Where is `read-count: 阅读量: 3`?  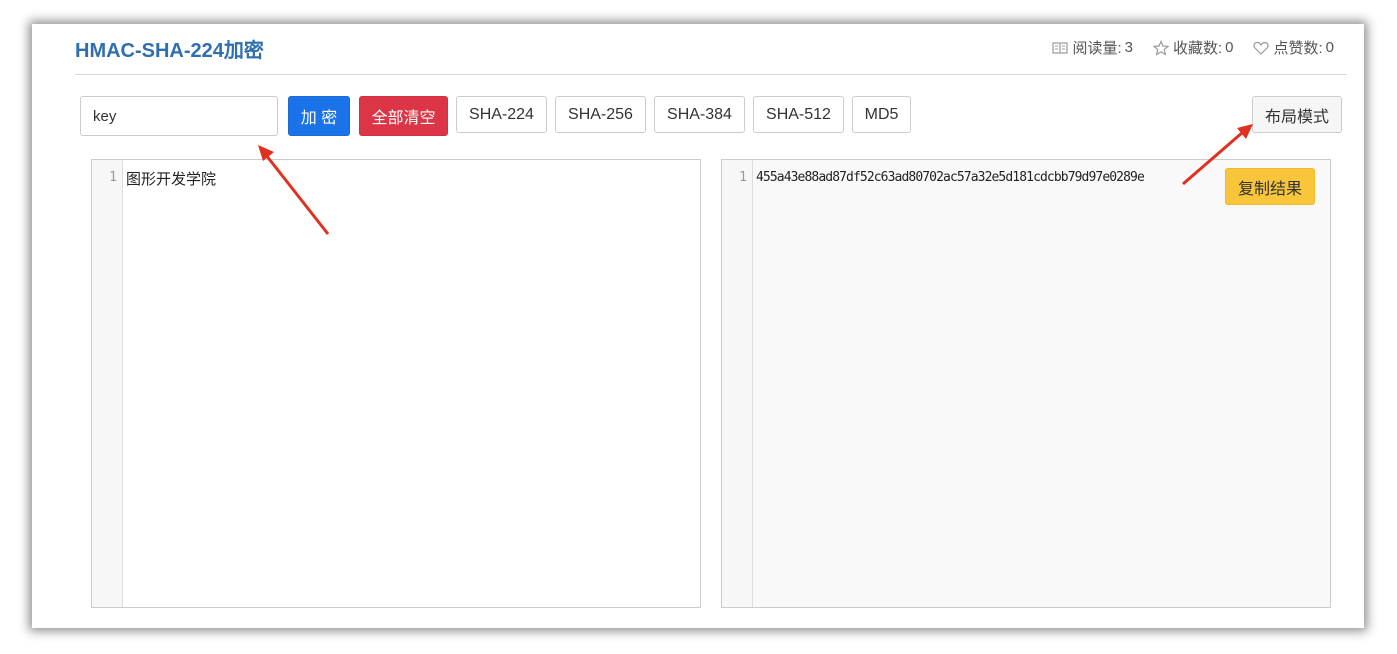 read-count: 阅读量: 3 is located at coordinates (1092, 47).